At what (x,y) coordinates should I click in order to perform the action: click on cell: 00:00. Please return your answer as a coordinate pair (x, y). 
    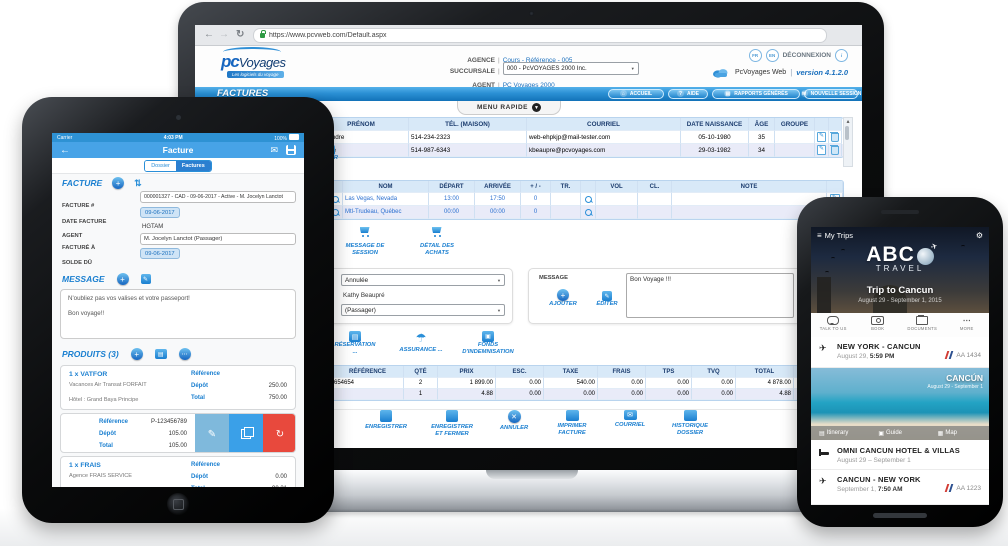
    Looking at the image, I should click on (498, 212).